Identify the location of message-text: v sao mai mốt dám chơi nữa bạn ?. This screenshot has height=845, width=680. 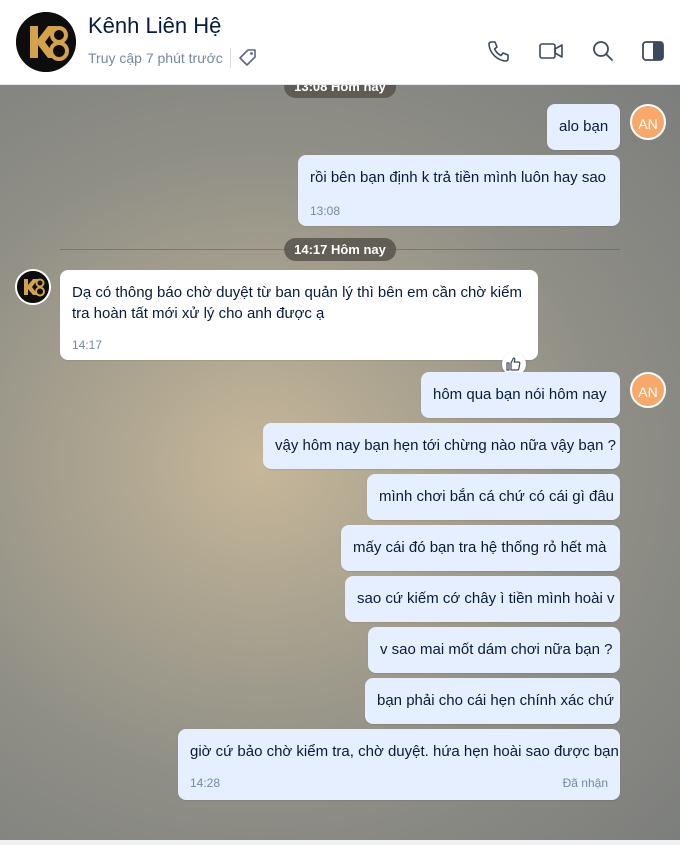
(496, 649).